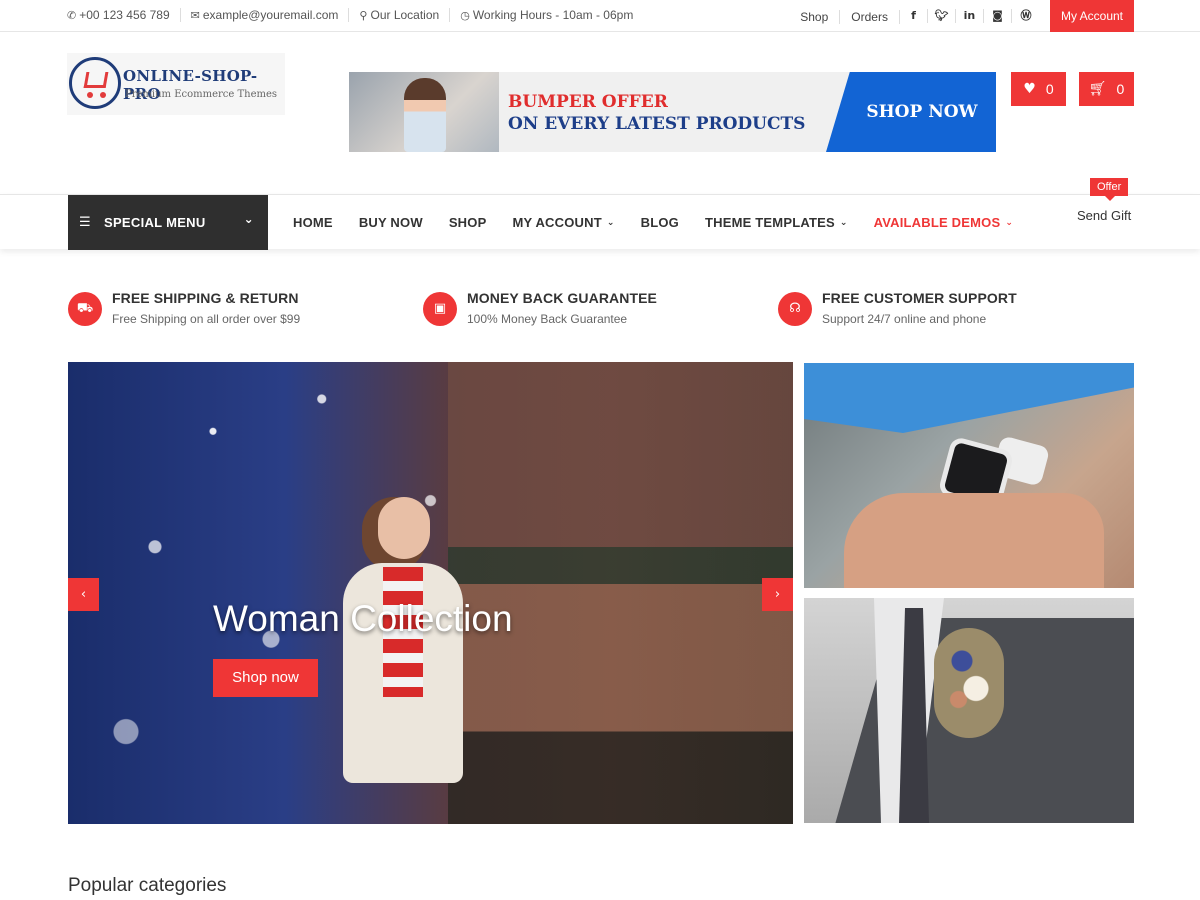 The image size is (1200, 900). What do you see at coordinates (795, 309) in the screenshot?
I see `headset-icon: ☊` at bounding box center [795, 309].